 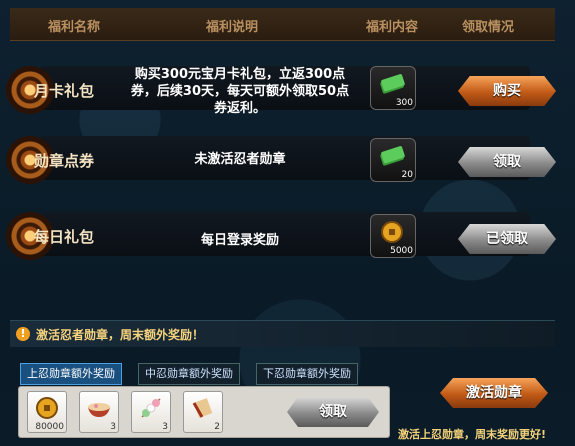 I want to click on dango-icon, so click(x=151, y=408).